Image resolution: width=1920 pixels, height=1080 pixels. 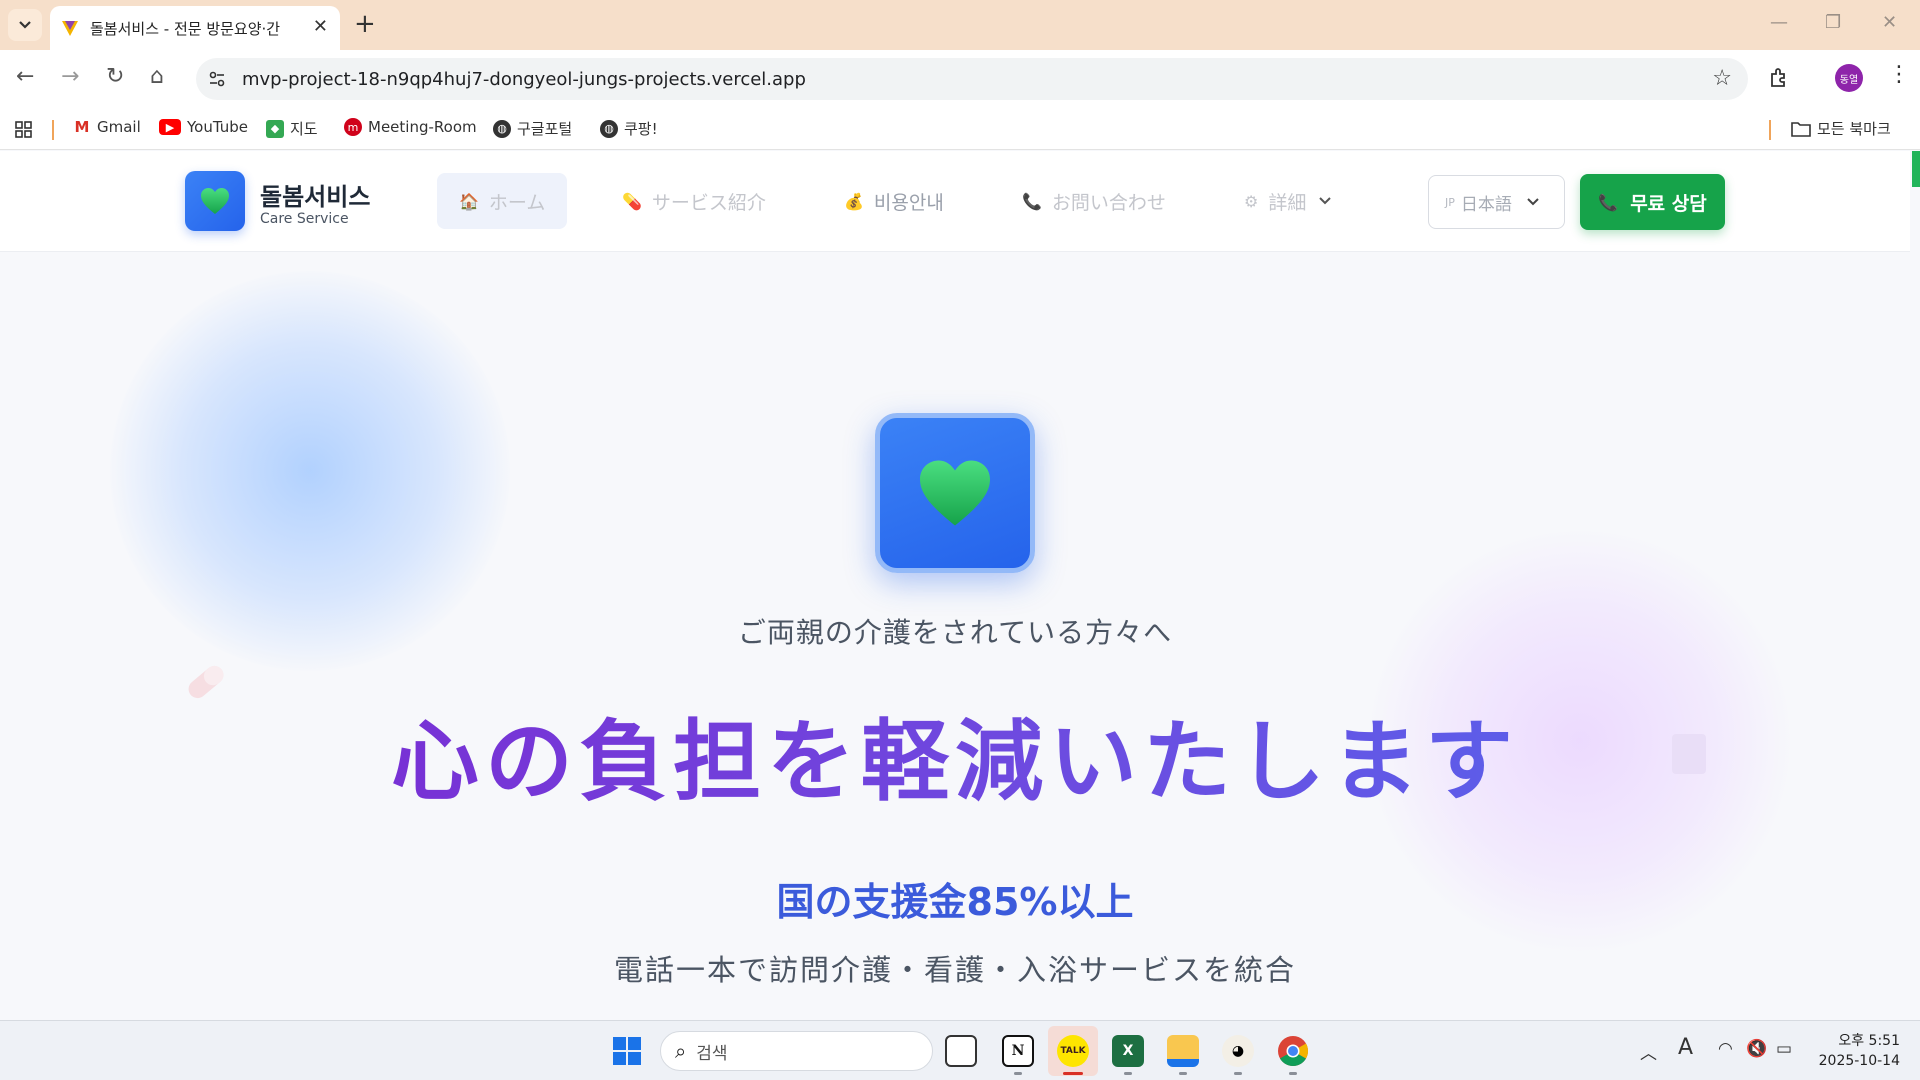 I want to click on task-view-icon, so click(x=961, y=1051).